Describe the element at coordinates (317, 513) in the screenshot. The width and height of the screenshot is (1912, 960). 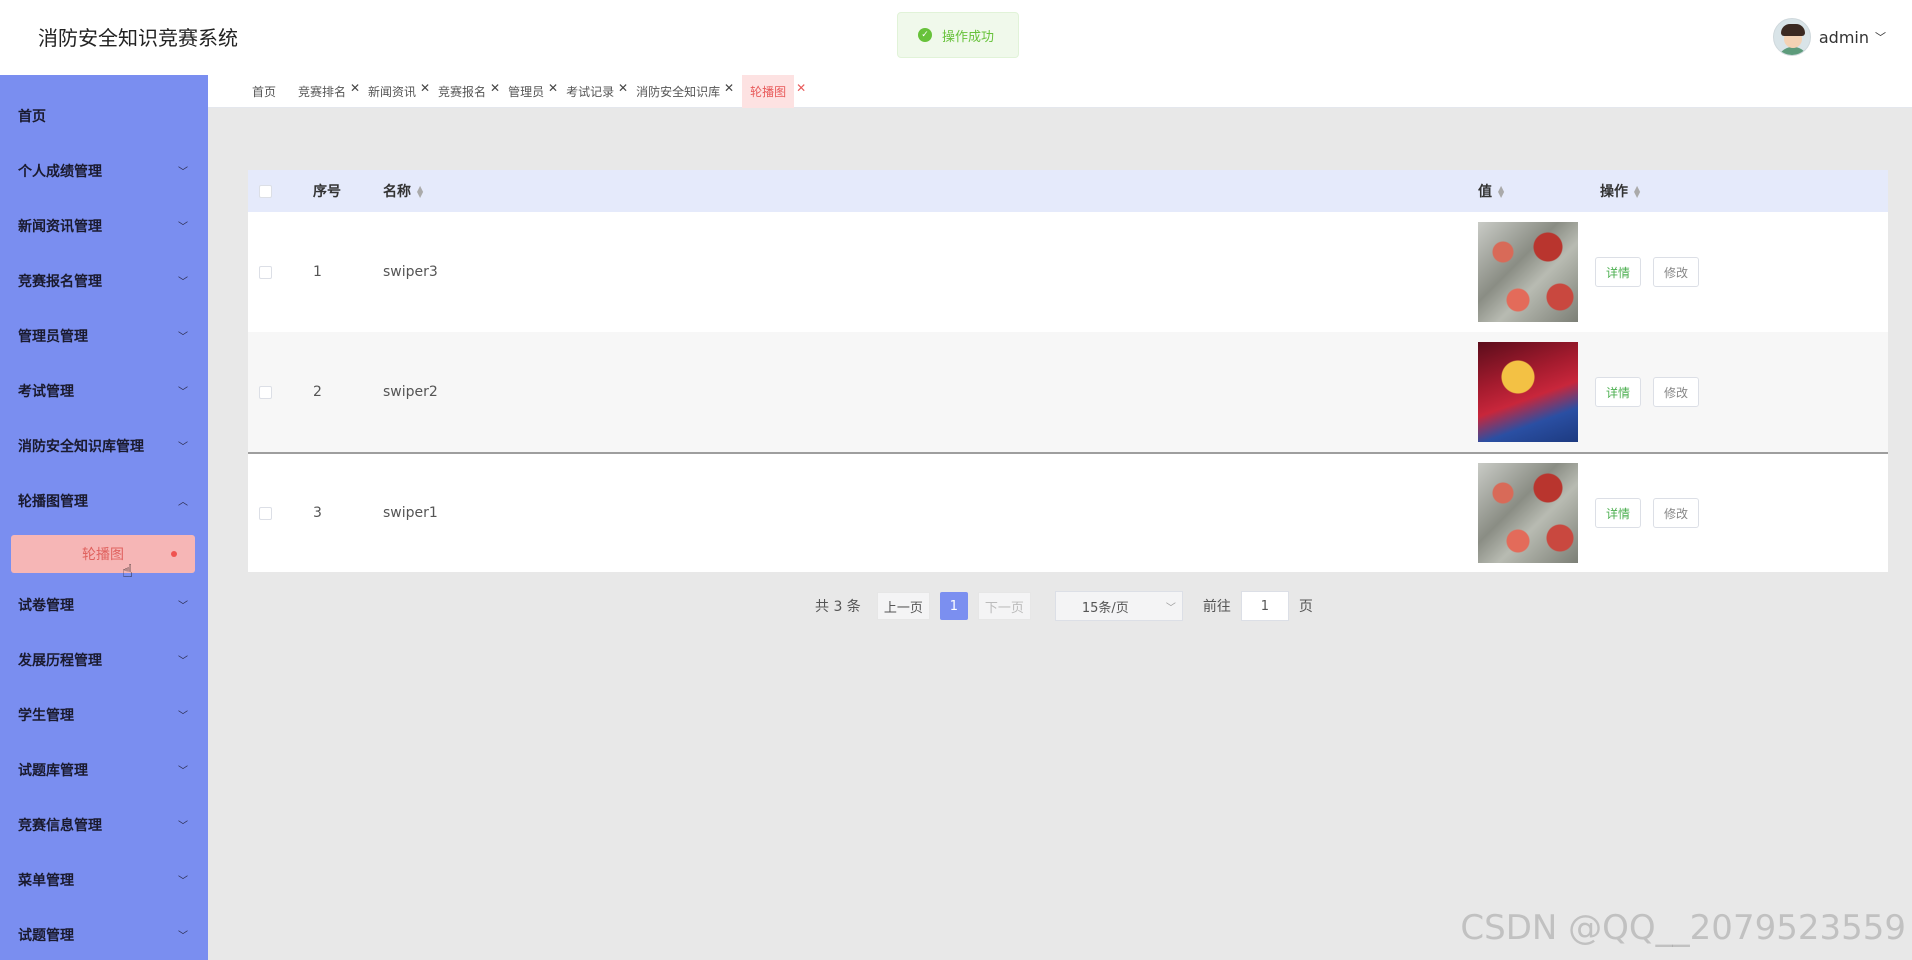
I see `row-index: 3` at that location.